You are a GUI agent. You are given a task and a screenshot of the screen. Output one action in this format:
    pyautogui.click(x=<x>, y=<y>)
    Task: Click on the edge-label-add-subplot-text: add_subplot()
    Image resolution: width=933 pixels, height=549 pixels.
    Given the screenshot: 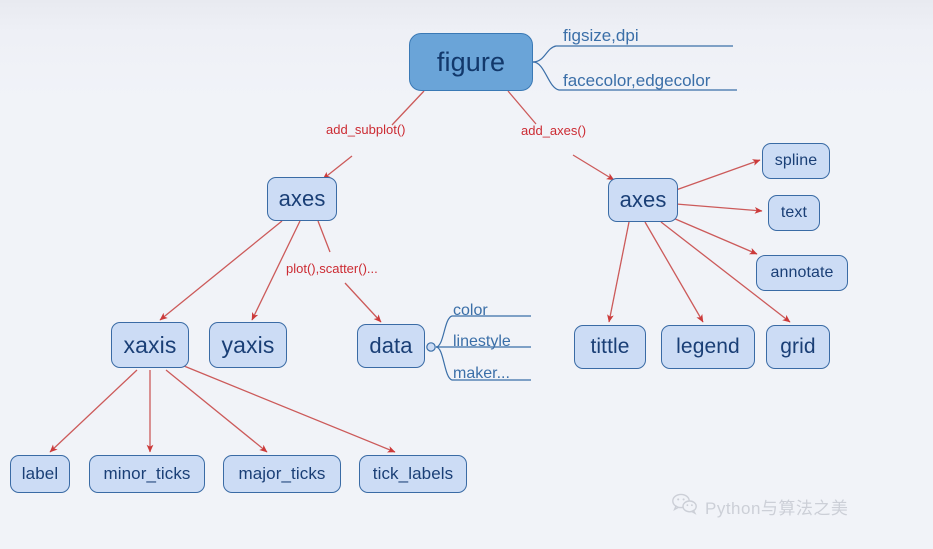 What is the action you would take?
    pyautogui.click(x=366, y=129)
    